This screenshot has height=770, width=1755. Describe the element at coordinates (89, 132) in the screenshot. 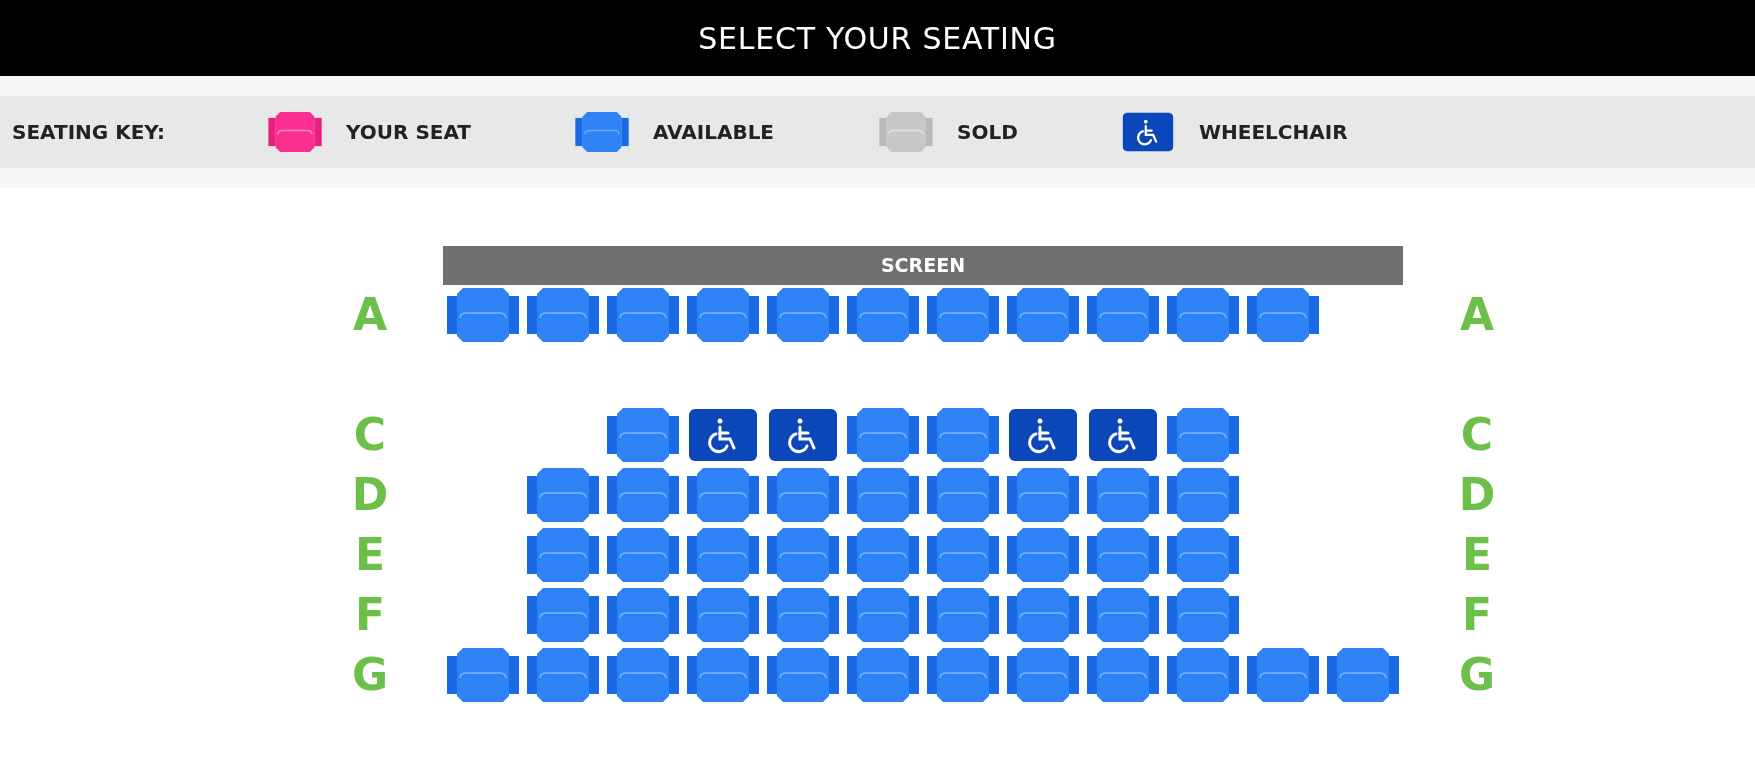

I see `key-title: SEATING KEY:` at that location.